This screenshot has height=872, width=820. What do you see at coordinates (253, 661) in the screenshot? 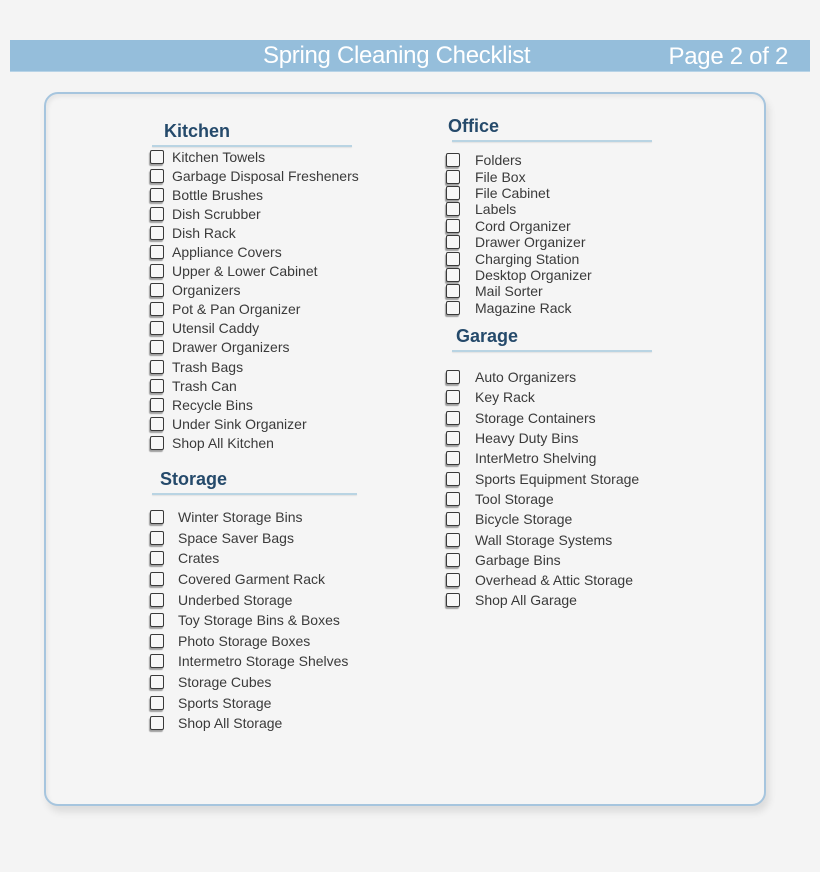
I see `checklist-item: Intermetro Storage Shelves` at bounding box center [253, 661].